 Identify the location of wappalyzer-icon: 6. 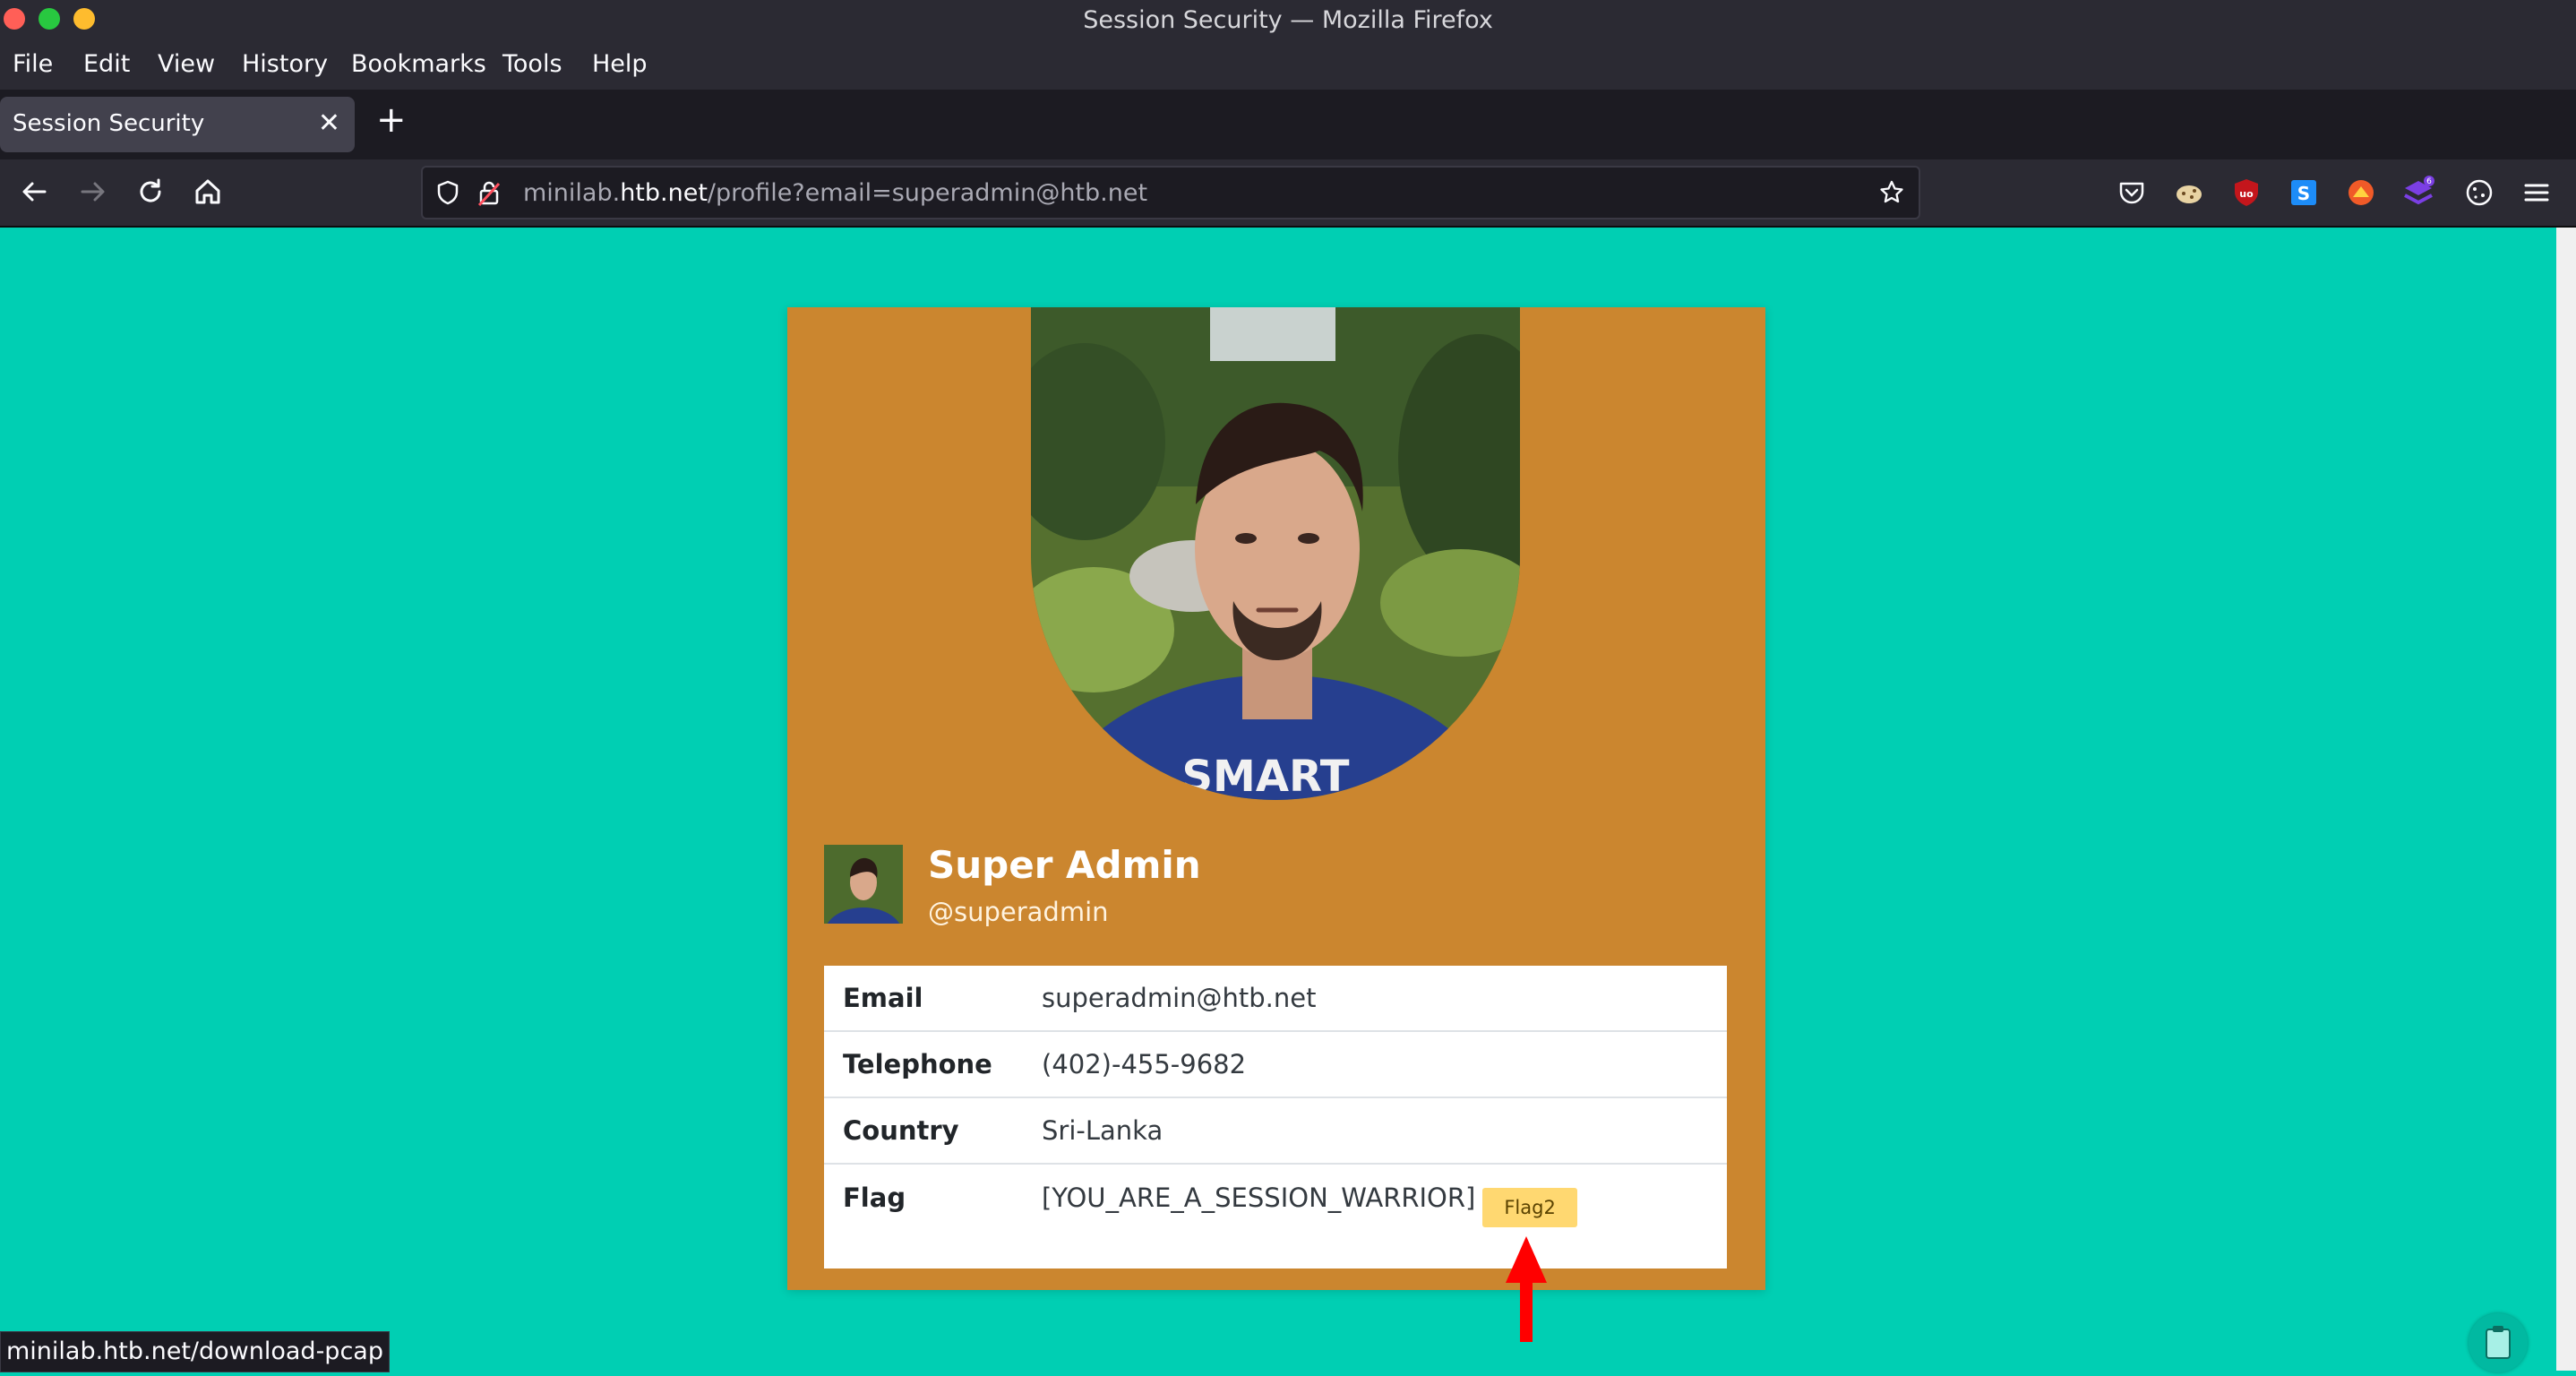
(2418, 193).